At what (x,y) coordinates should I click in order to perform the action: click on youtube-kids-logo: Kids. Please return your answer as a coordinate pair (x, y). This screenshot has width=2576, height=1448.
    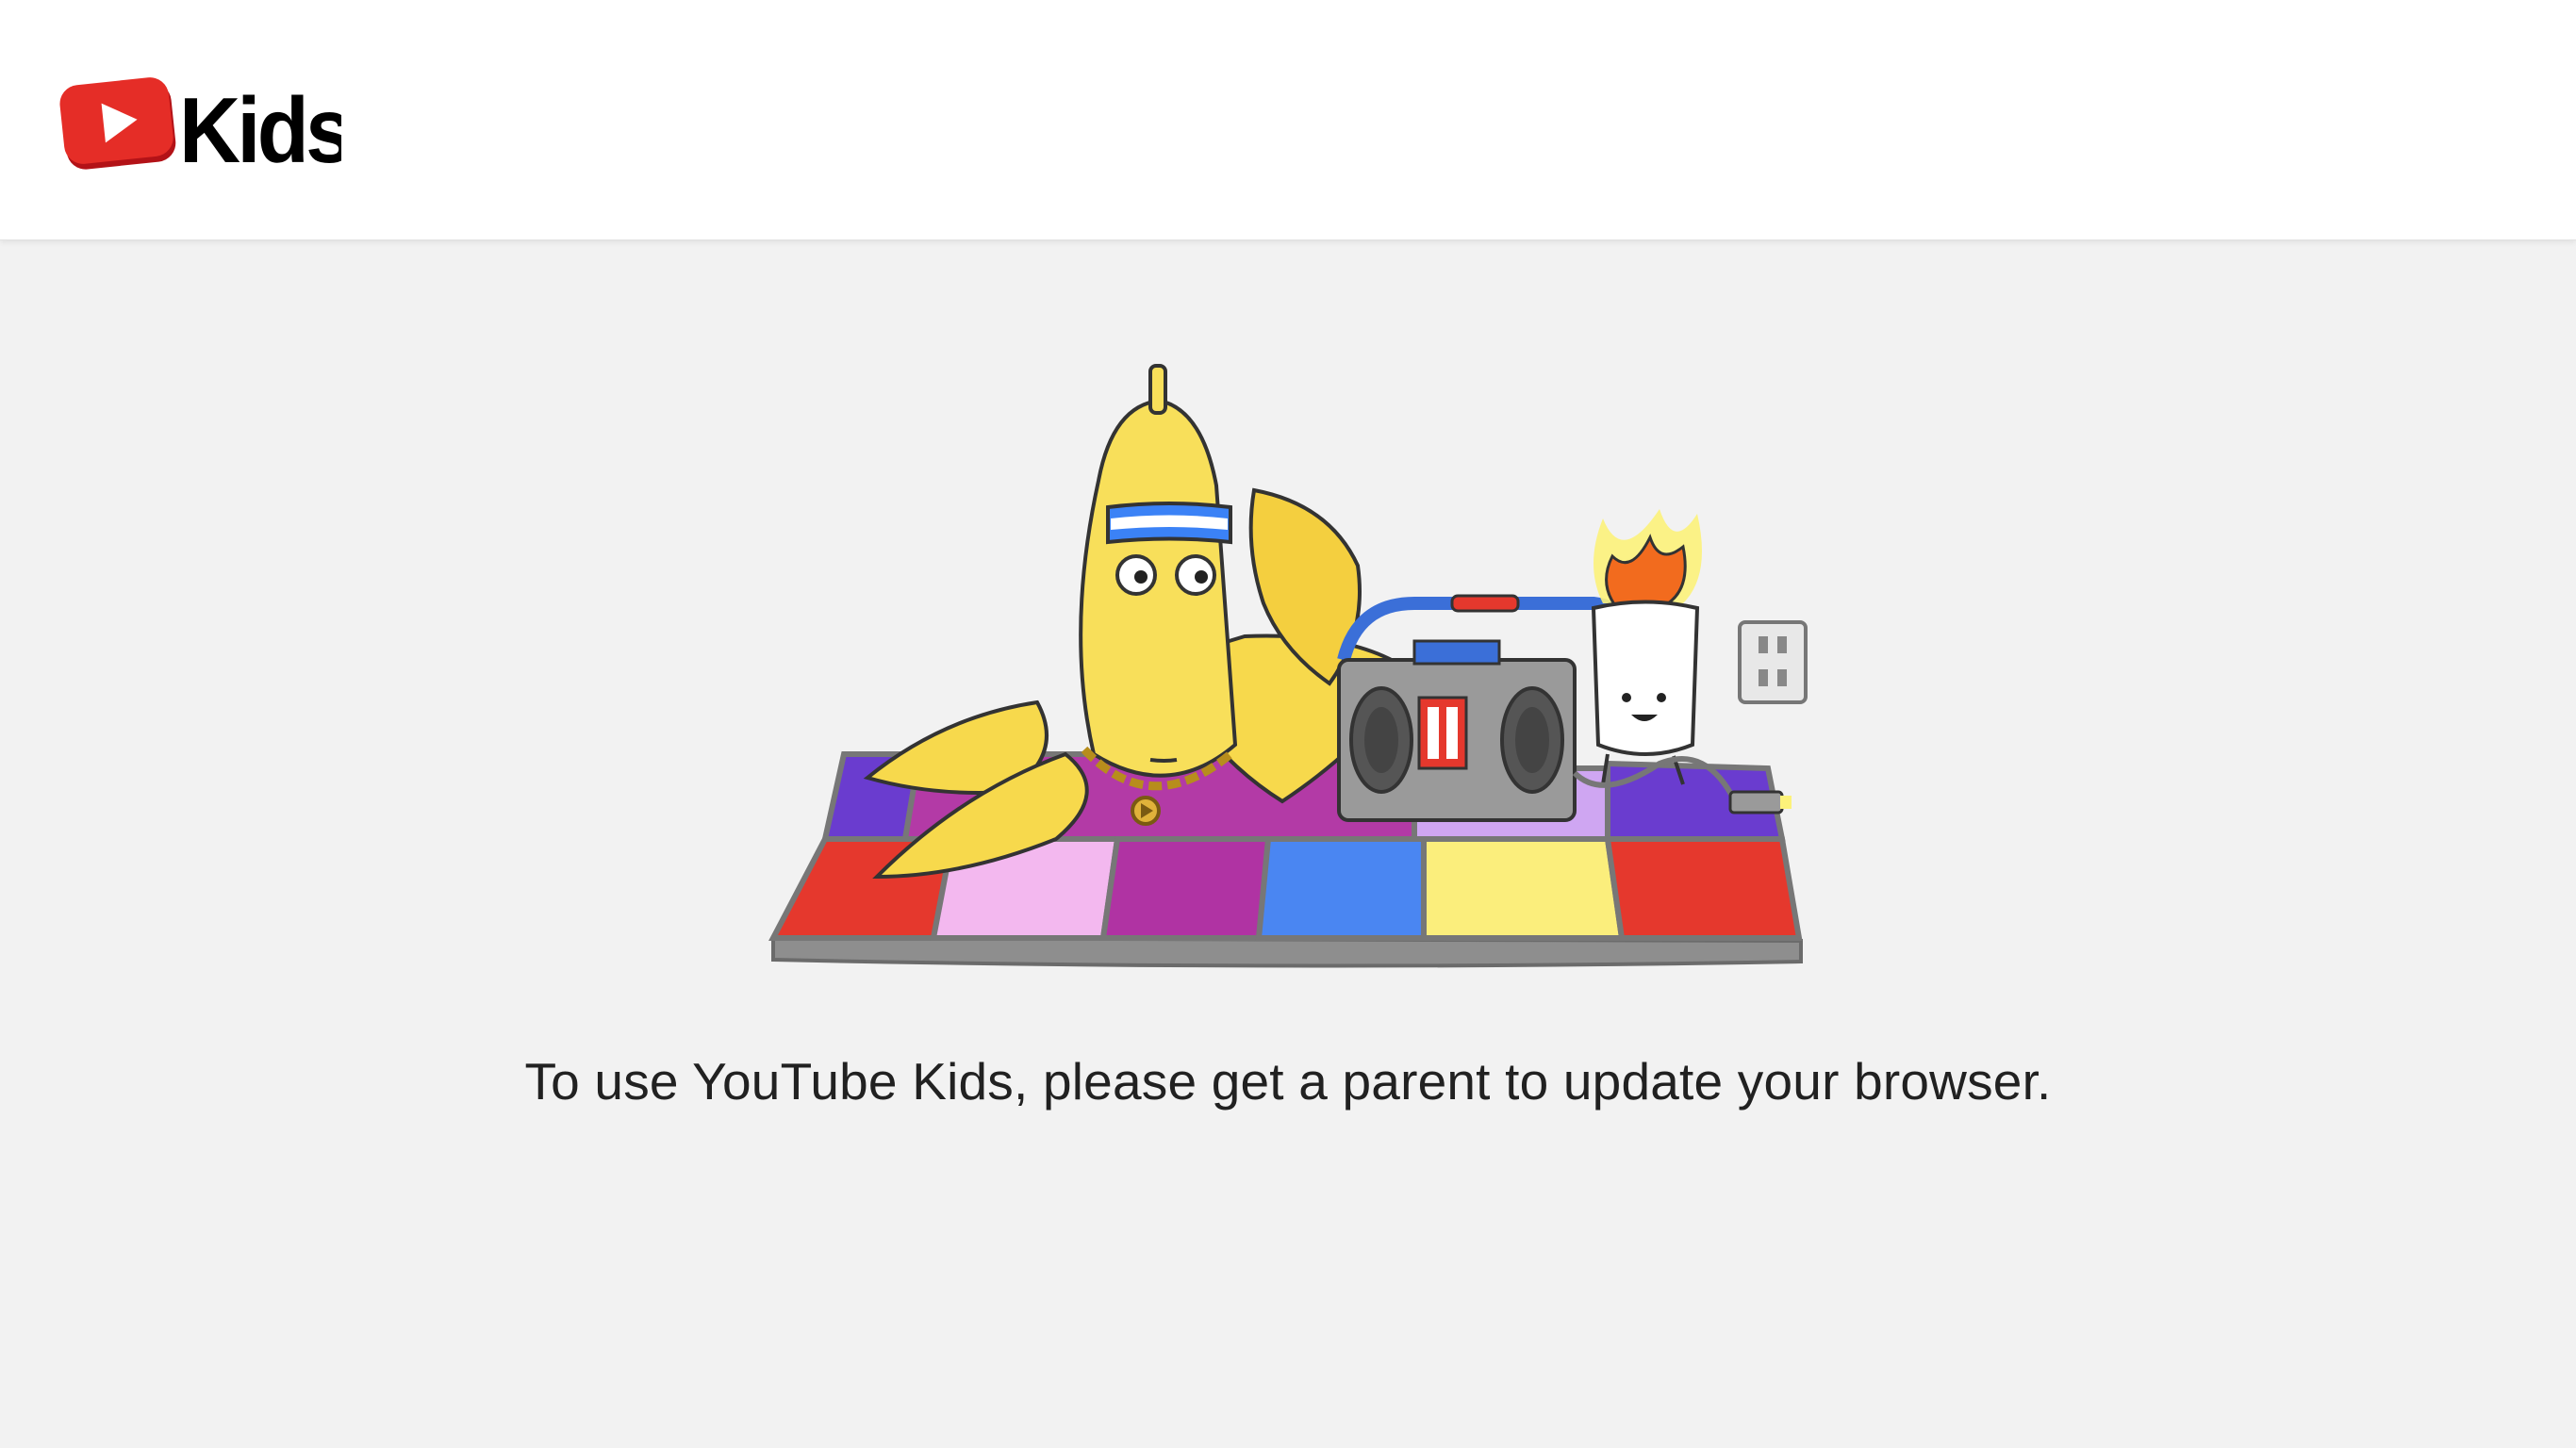
    Looking at the image, I should click on (199, 126).